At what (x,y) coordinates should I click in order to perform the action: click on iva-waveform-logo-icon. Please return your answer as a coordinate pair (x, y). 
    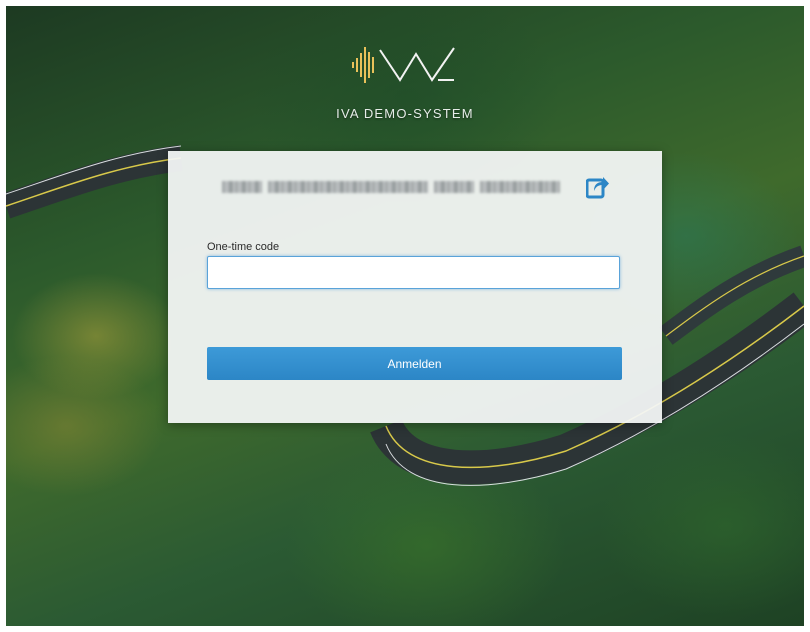
    Looking at the image, I should click on (403, 65).